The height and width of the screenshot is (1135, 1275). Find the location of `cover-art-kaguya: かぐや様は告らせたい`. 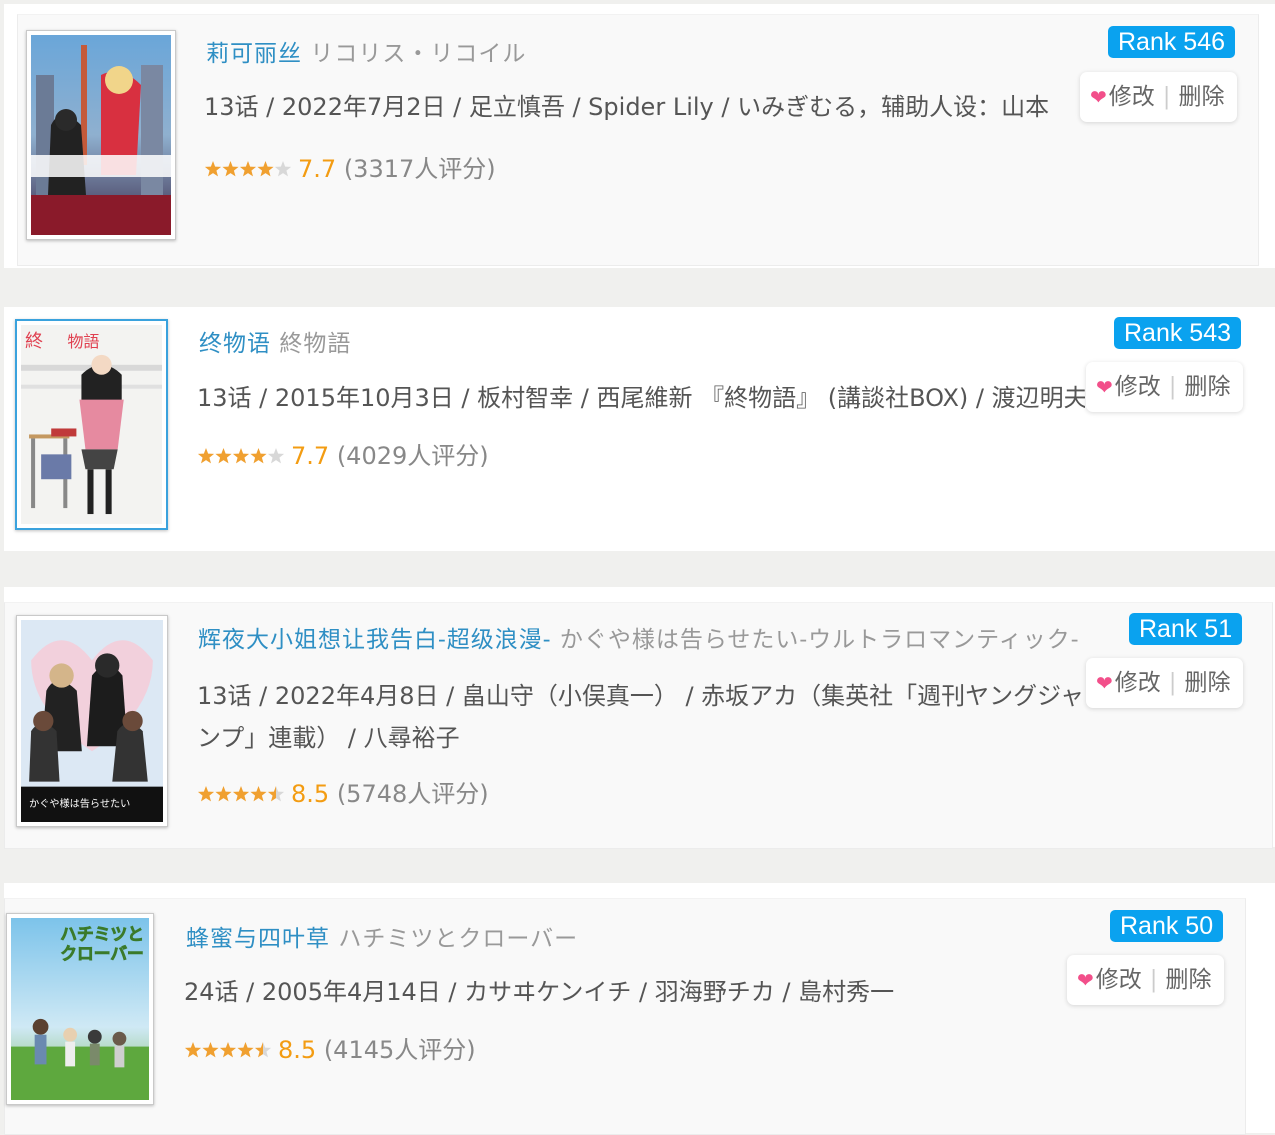

cover-art-kaguya: かぐや様は告らせたい is located at coordinates (92, 721).